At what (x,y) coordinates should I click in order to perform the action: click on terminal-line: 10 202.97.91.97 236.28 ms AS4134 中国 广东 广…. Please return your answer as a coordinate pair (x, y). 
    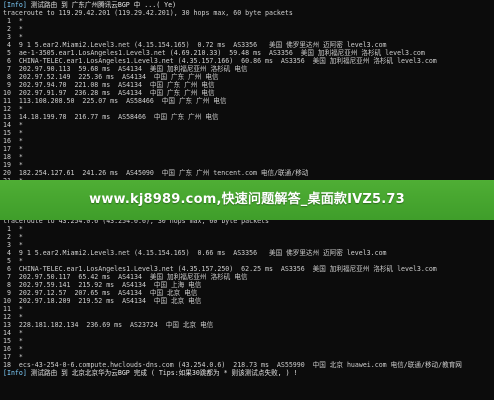
    Looking at the image, I should click on (109, 93).